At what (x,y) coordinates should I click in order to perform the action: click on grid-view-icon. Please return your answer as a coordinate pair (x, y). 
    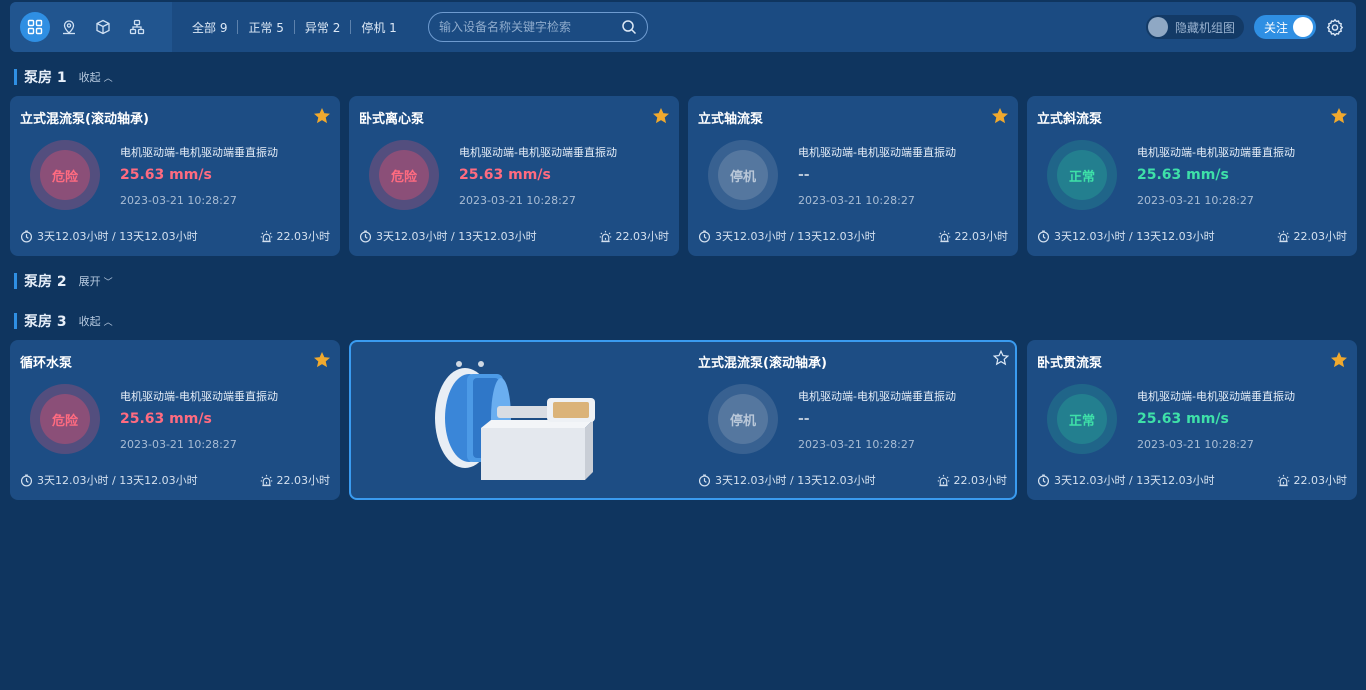
    Looking at the image, I should click on (35, 27).